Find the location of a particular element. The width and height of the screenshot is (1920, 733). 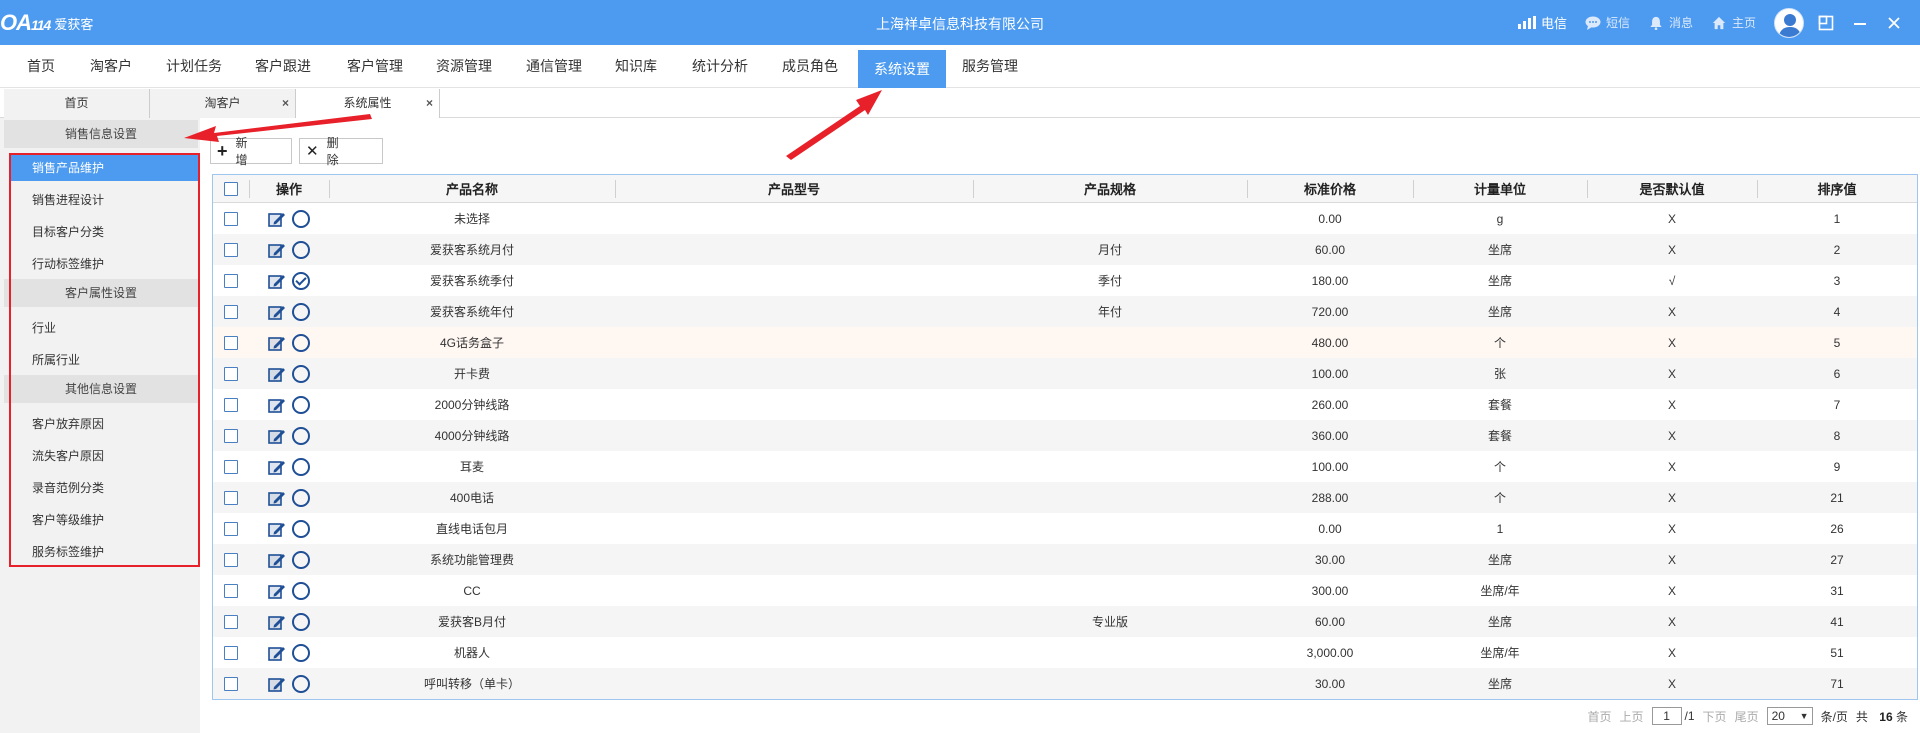

header-col-product-spec: 产品规格 is located at coordinates (1110, 188).